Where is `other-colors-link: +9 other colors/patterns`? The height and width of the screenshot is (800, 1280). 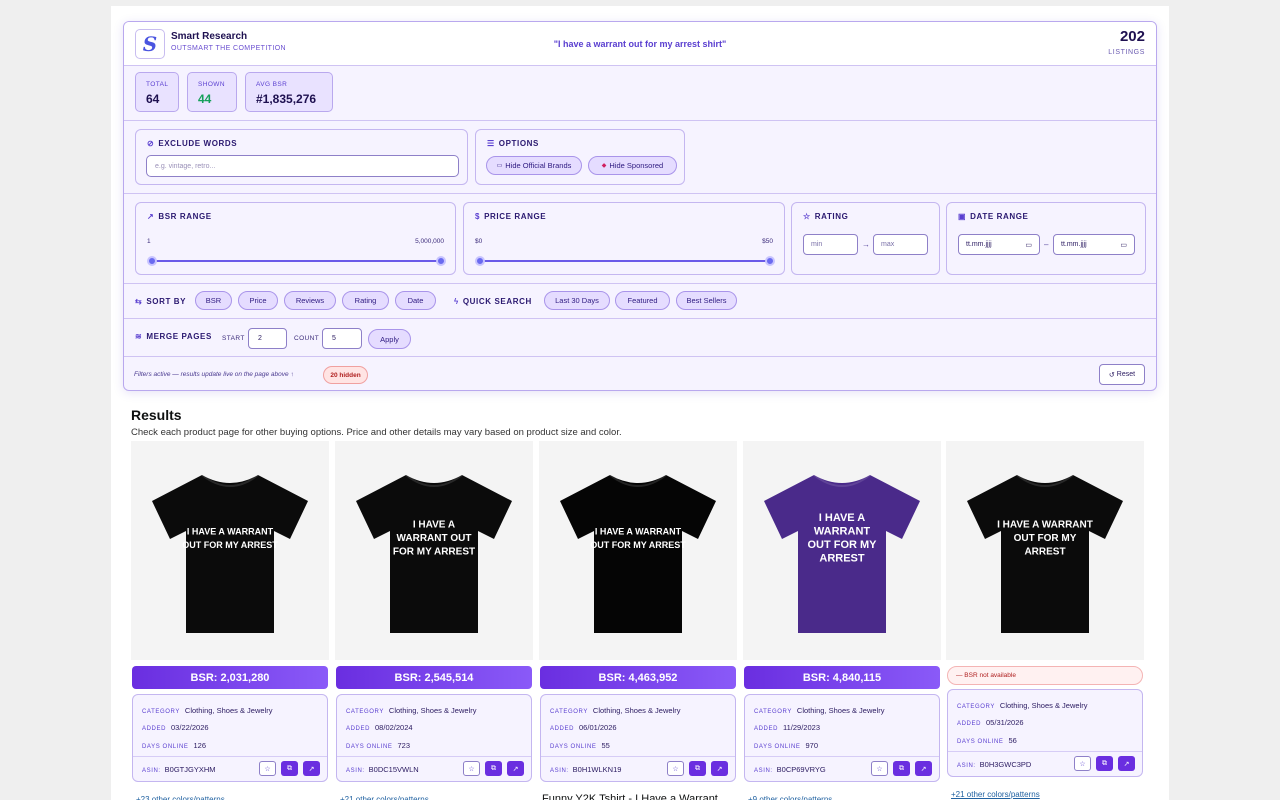 other-colors-link: +9 other colors/patterns is located at coordinates (790, 797).